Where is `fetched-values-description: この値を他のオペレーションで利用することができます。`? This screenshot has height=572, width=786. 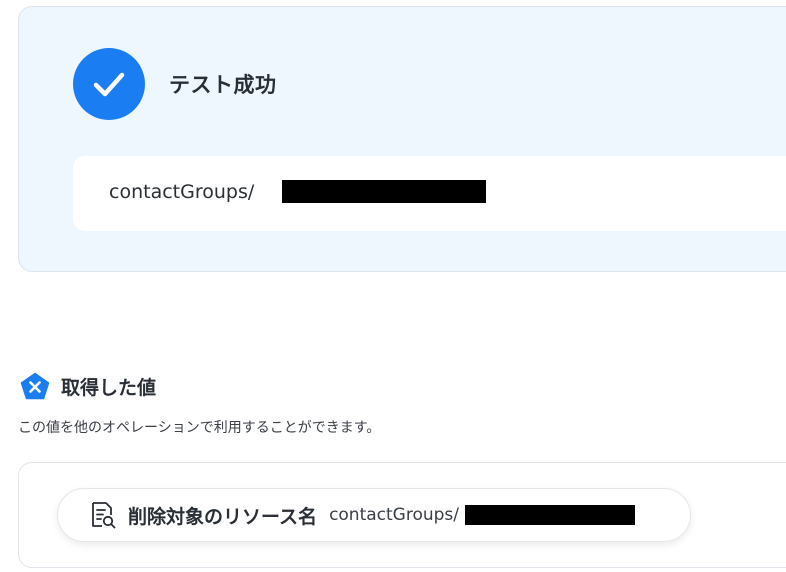 fetched-values-description: この値を他のオペレーションで利用することができます。 is located at coordinates (199, 428).